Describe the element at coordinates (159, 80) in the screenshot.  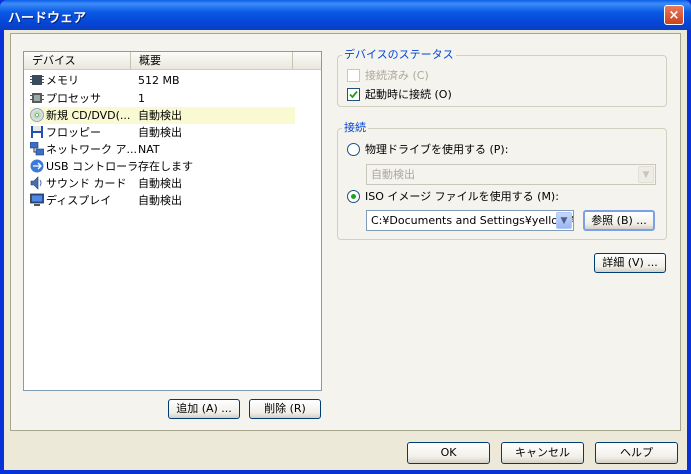
I see `device-summary: 512 MB` at that location.